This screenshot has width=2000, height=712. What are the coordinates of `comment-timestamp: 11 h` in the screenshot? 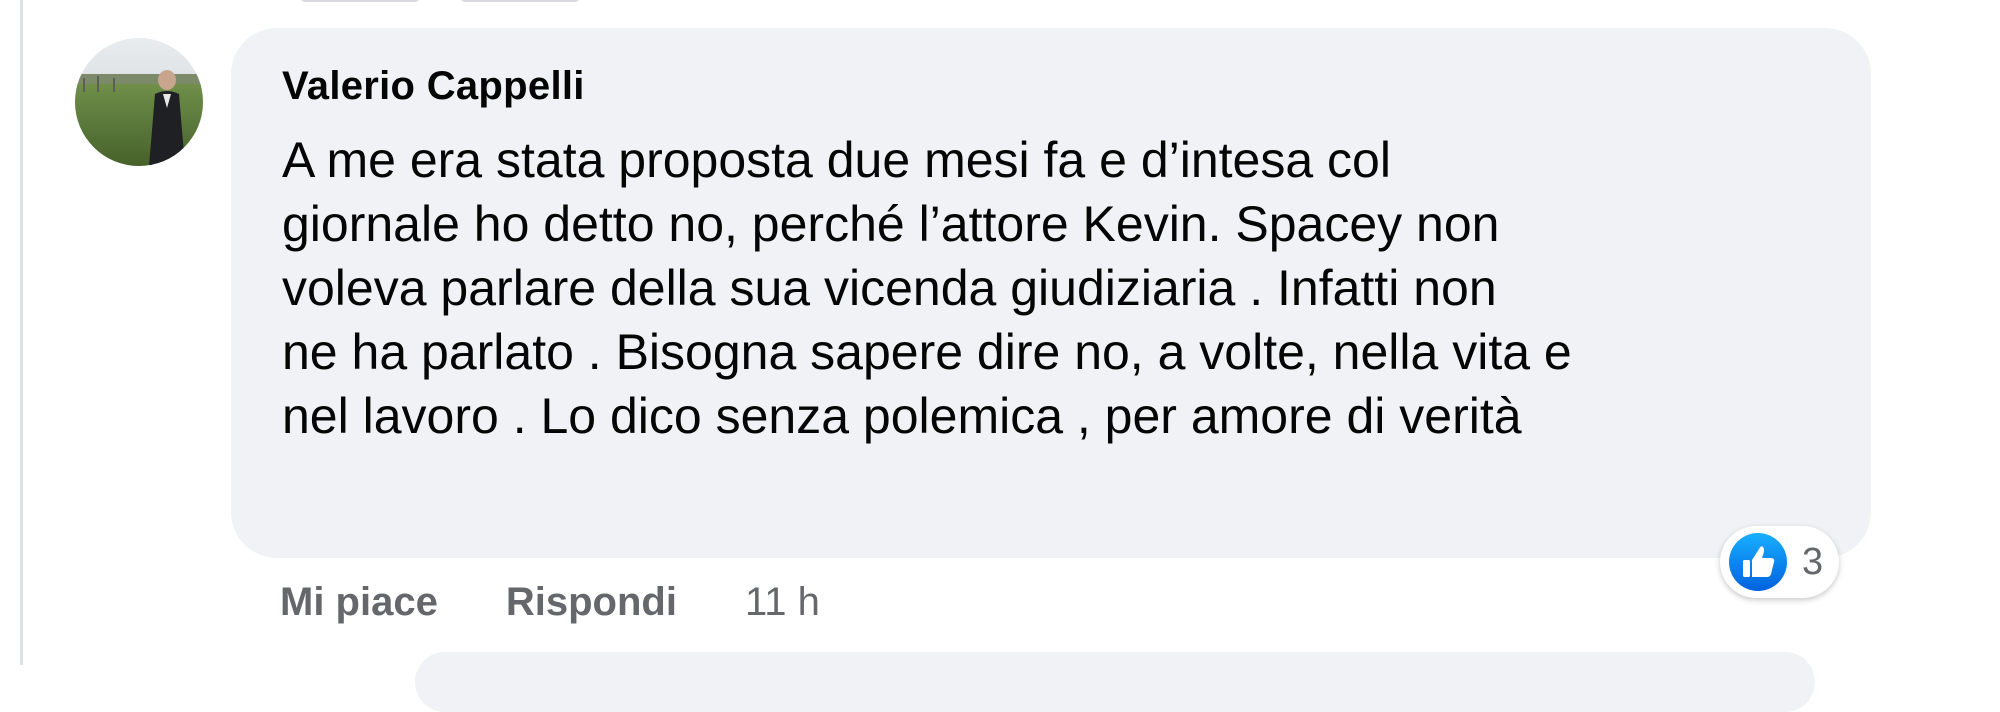 It's located at (782, 602).